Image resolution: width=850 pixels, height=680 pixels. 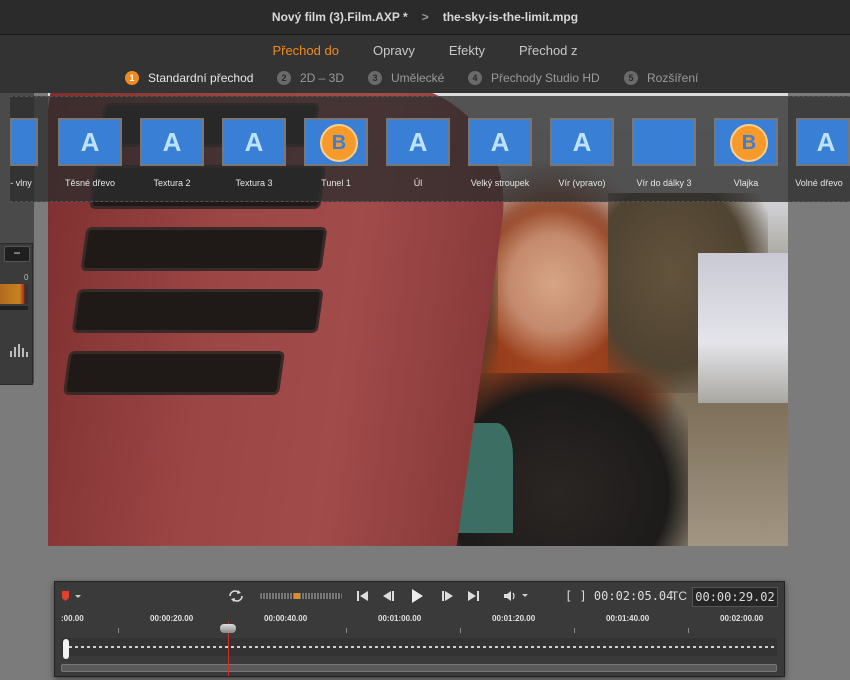 I want to click on ruler-label: 00:02:00.00, so click(x=742, y=618).